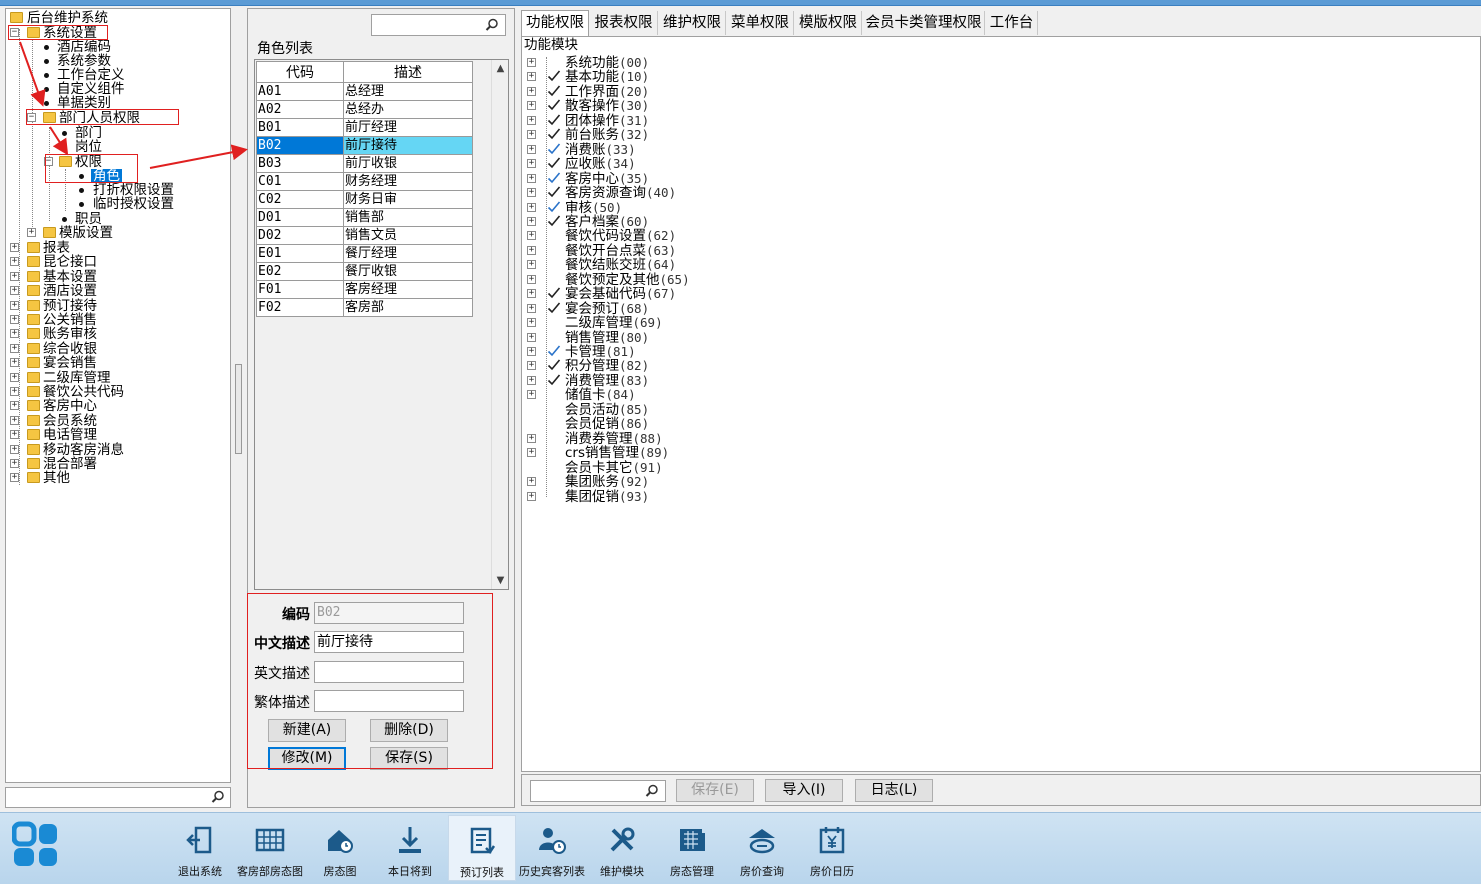 This screenshot has width=1481, height=884. What do you see at coordinates (482, 848) in the screenshot?
I see `taskbar-reservation-list: 预订列表` at bounding box center [482, 848].